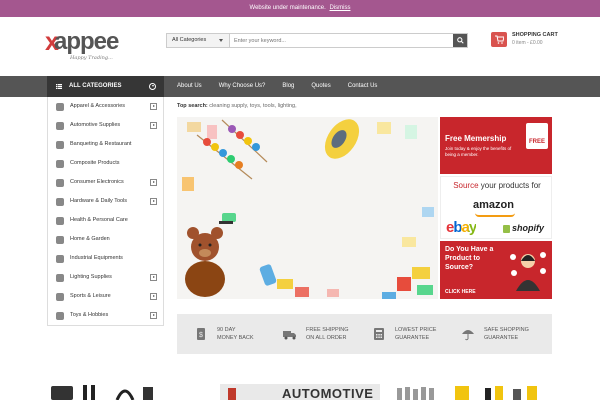 Image resolution: width=600 pixels, height=400 pixels. What do you see at coordinates (506, 330) in the screenshot?
I see `feature-line1: SAFE SHOPPING` at bounding box center [506, 330].